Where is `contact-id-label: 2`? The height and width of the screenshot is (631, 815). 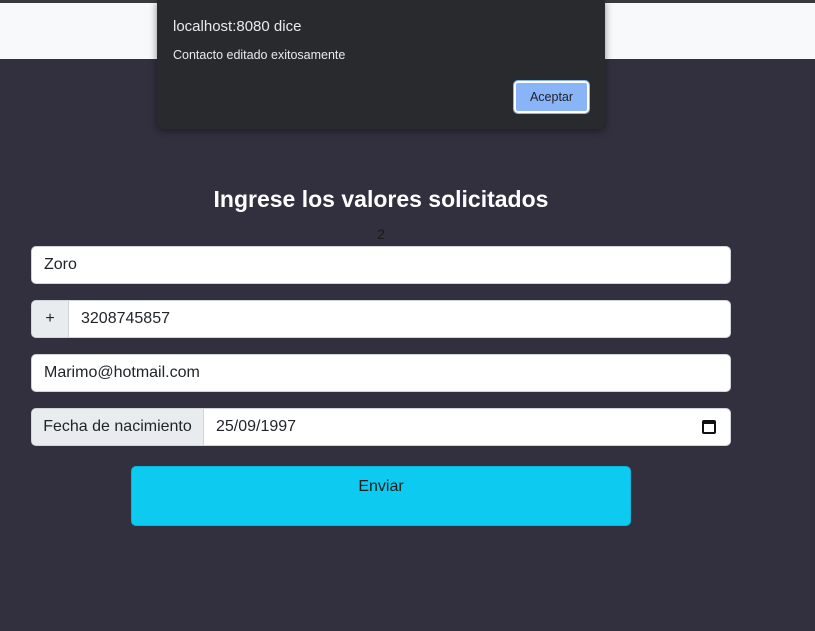
contact-id-label: 2 is located at coordinates (381, 234).